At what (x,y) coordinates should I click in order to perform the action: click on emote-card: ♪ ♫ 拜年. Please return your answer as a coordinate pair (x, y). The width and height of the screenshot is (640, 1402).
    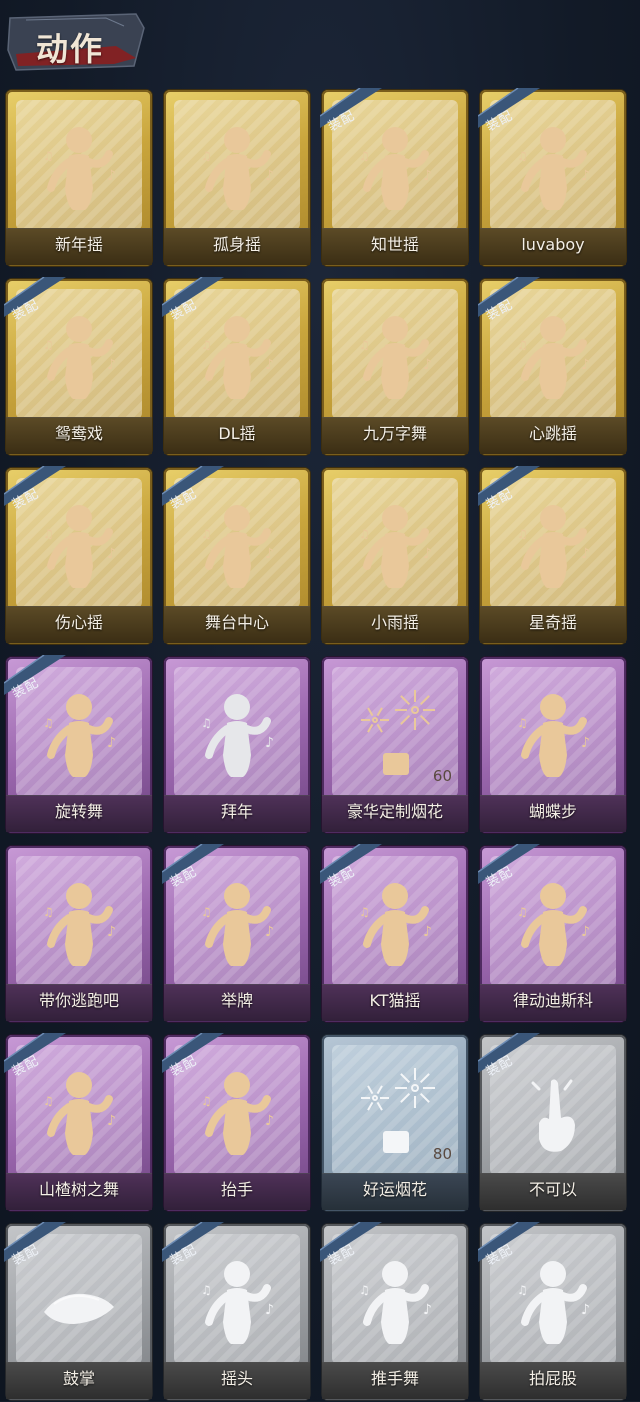
    Looking at the image, I should click on (237, 745).